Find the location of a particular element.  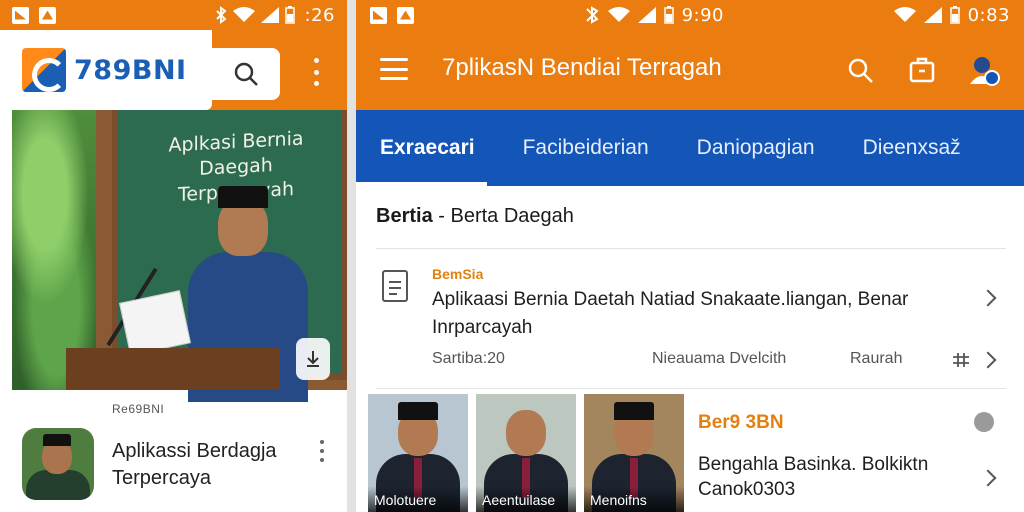

feed-item-source: Re69BNI is located at coordinates (138, 409).